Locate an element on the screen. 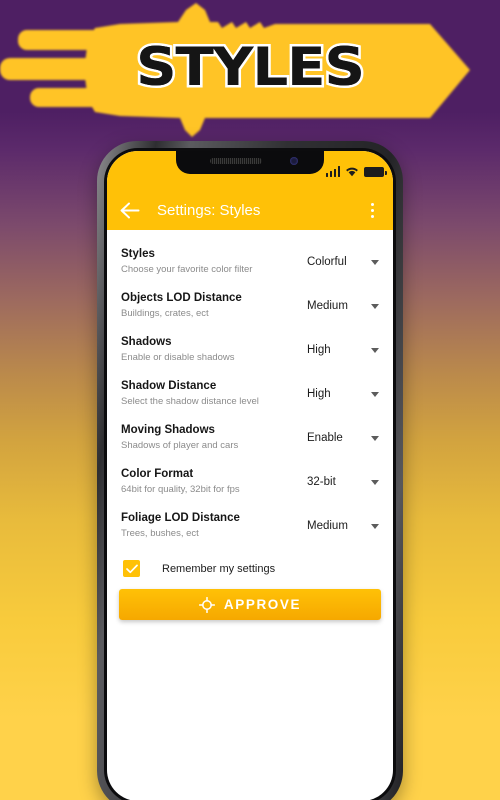 The height and width of the screenshot is (800, 500). setting-row-shadows: Shadows Enable or disable shadows High is located at coordinates (250, 350).